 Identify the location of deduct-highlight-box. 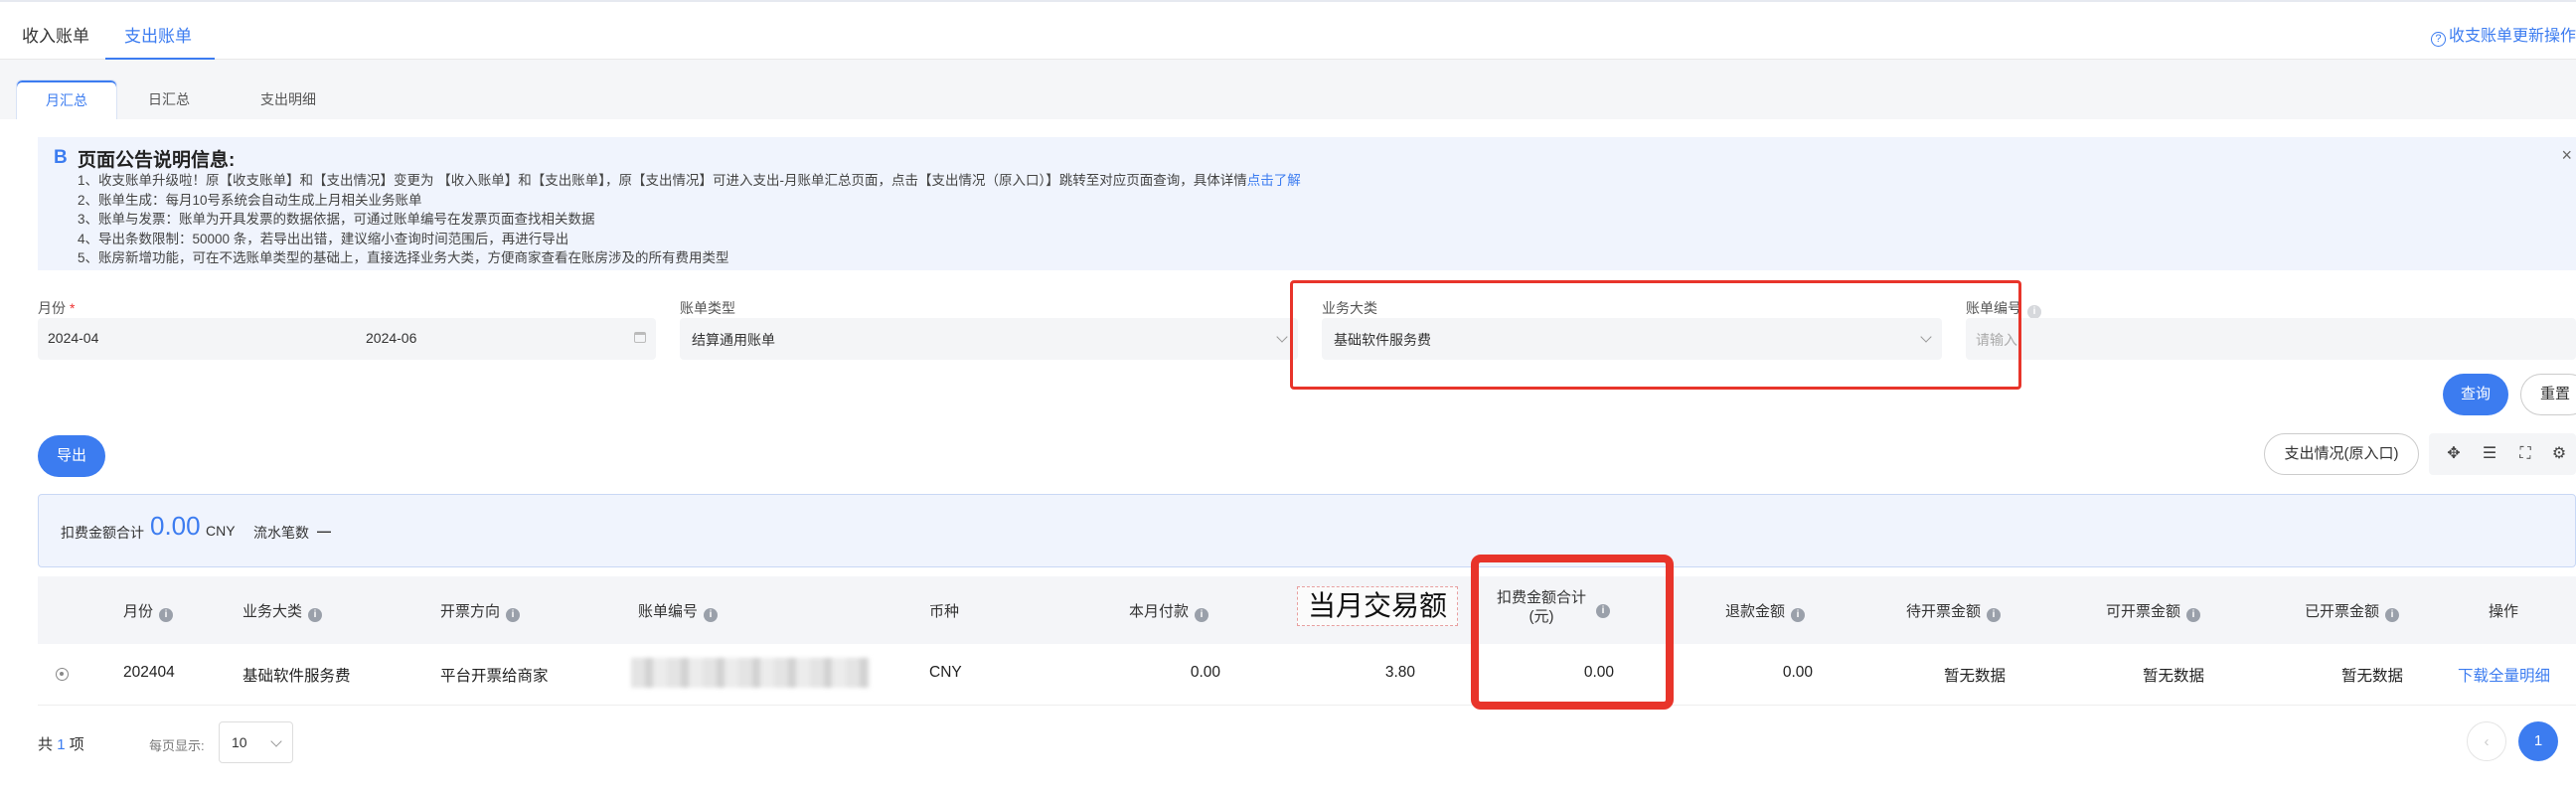
(1572, 632).